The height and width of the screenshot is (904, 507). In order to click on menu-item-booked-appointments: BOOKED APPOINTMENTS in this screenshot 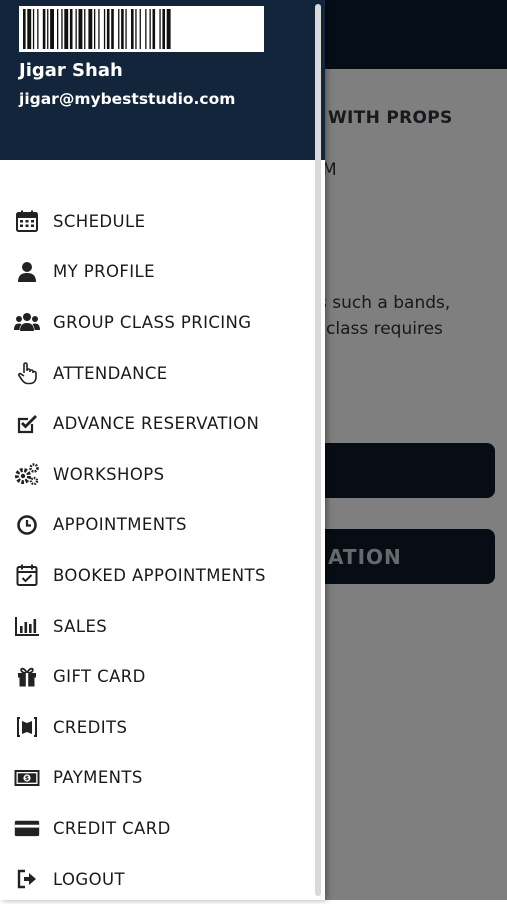, I will do `click(157, 575)`.